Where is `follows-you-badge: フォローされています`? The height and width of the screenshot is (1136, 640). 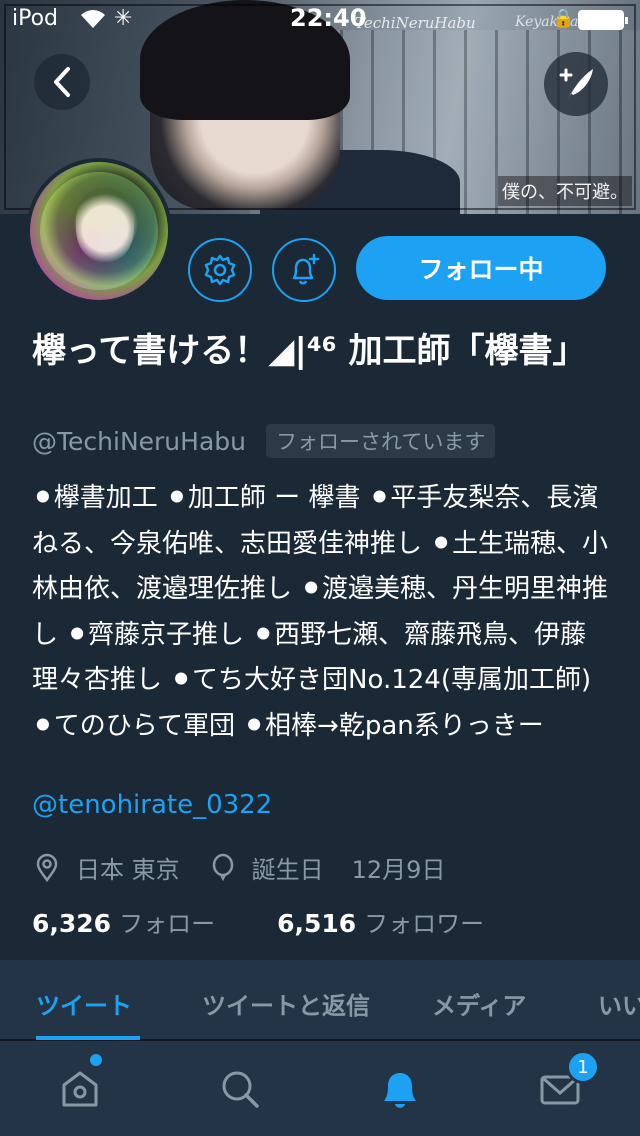 follows-you-badge: フォローされています is located at coordinates (380, 441).